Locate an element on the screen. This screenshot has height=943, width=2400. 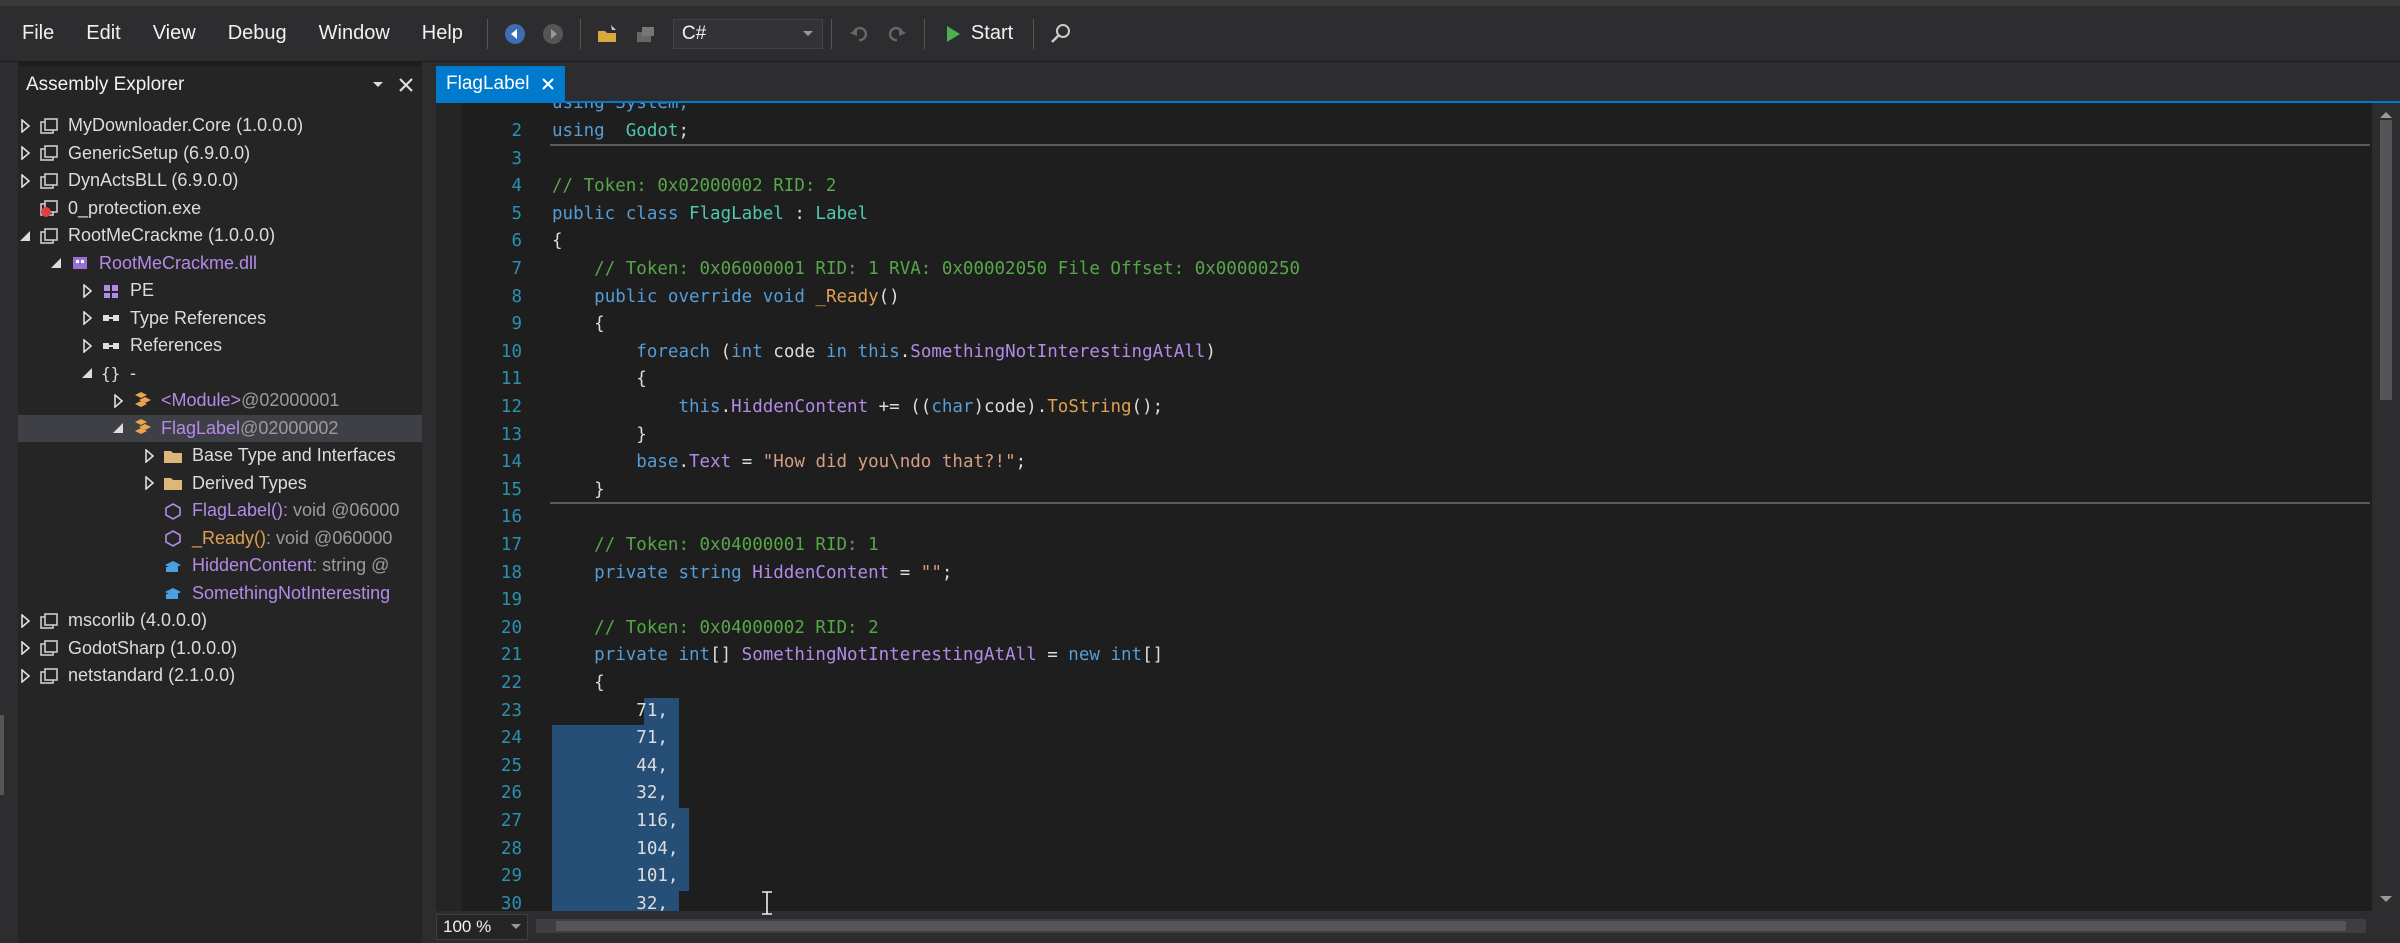
tree-node-label: RootMeCrackme.dll is located at coordinates (178, 262).